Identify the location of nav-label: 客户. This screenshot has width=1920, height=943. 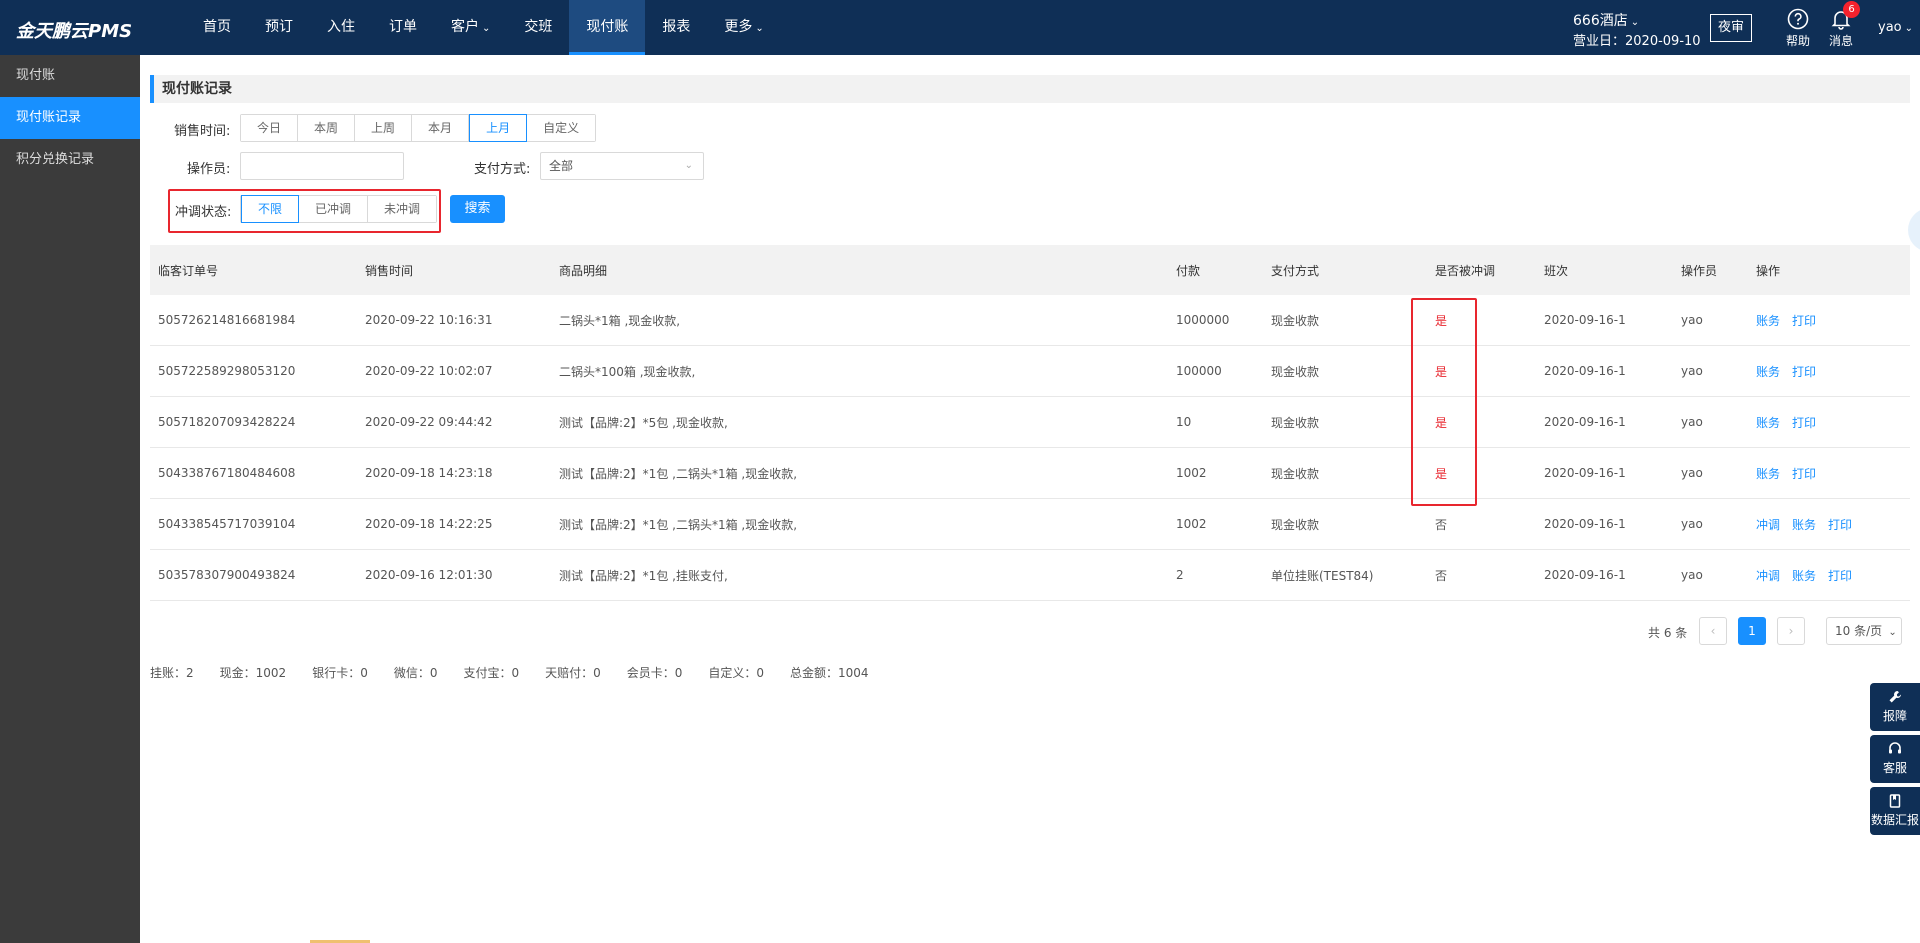
(465, 27).